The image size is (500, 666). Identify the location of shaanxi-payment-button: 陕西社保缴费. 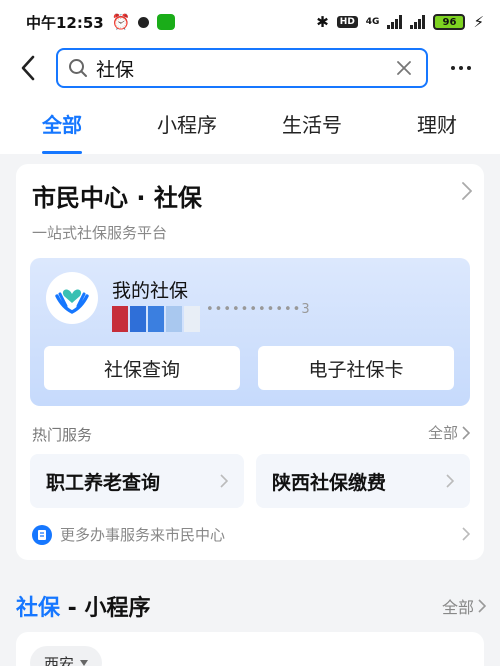
(363, 481).